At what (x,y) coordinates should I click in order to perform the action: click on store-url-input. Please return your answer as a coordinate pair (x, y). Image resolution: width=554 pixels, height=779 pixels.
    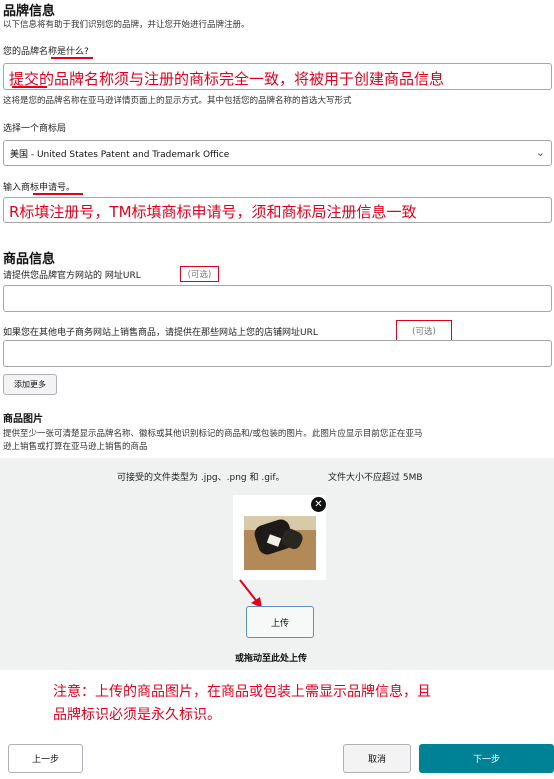
    Looking at the image, I should click on (277, 353).